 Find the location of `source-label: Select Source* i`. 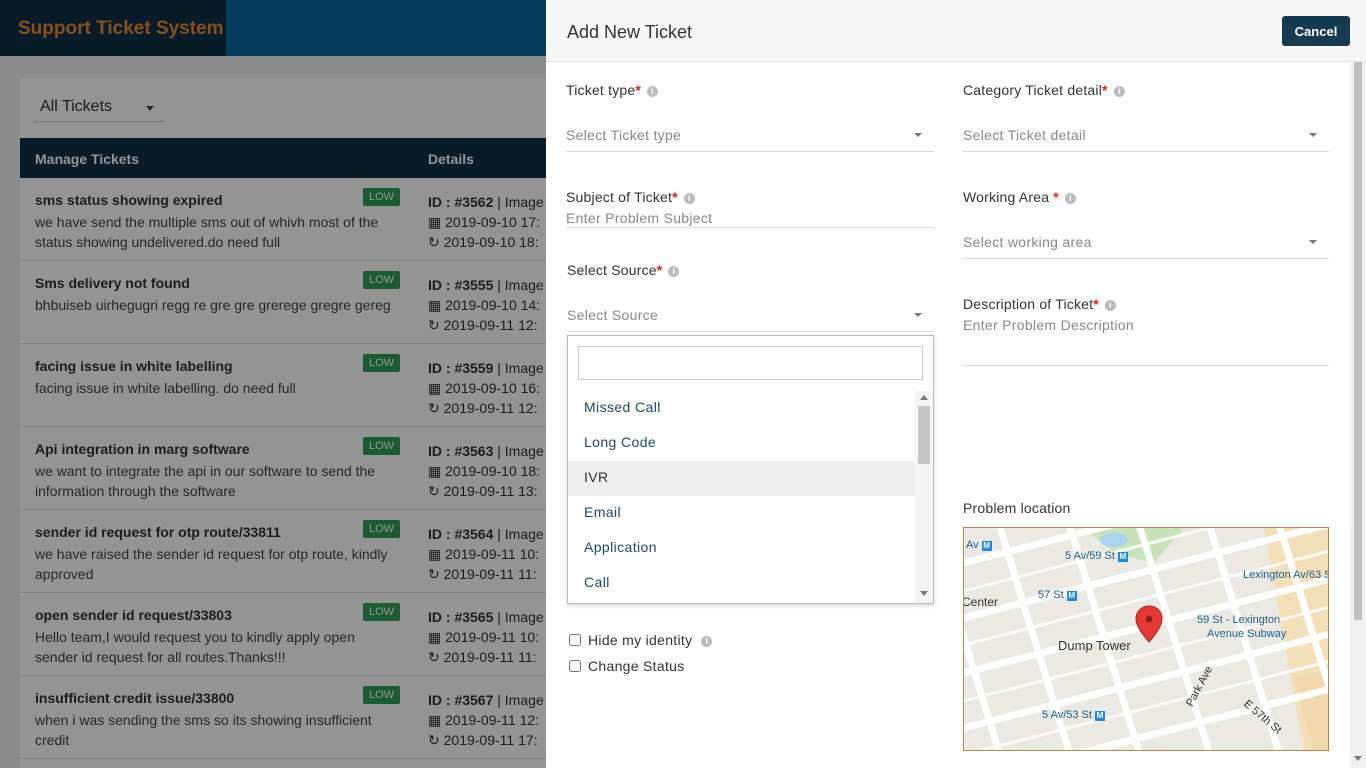

source-label: Select Source* i is located at coordinates (623, 270).